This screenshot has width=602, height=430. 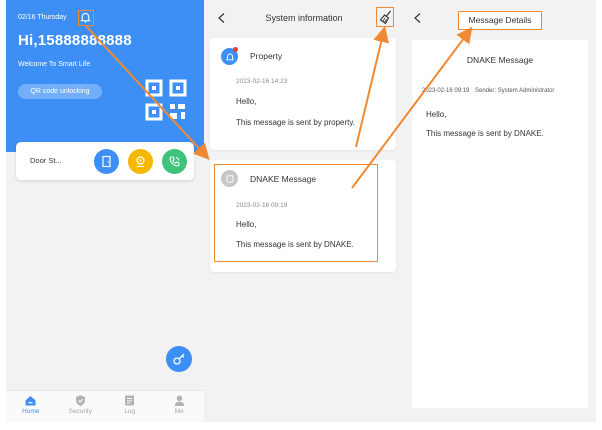 I want to click on clear-messages-button, so click(x=385, y=17).